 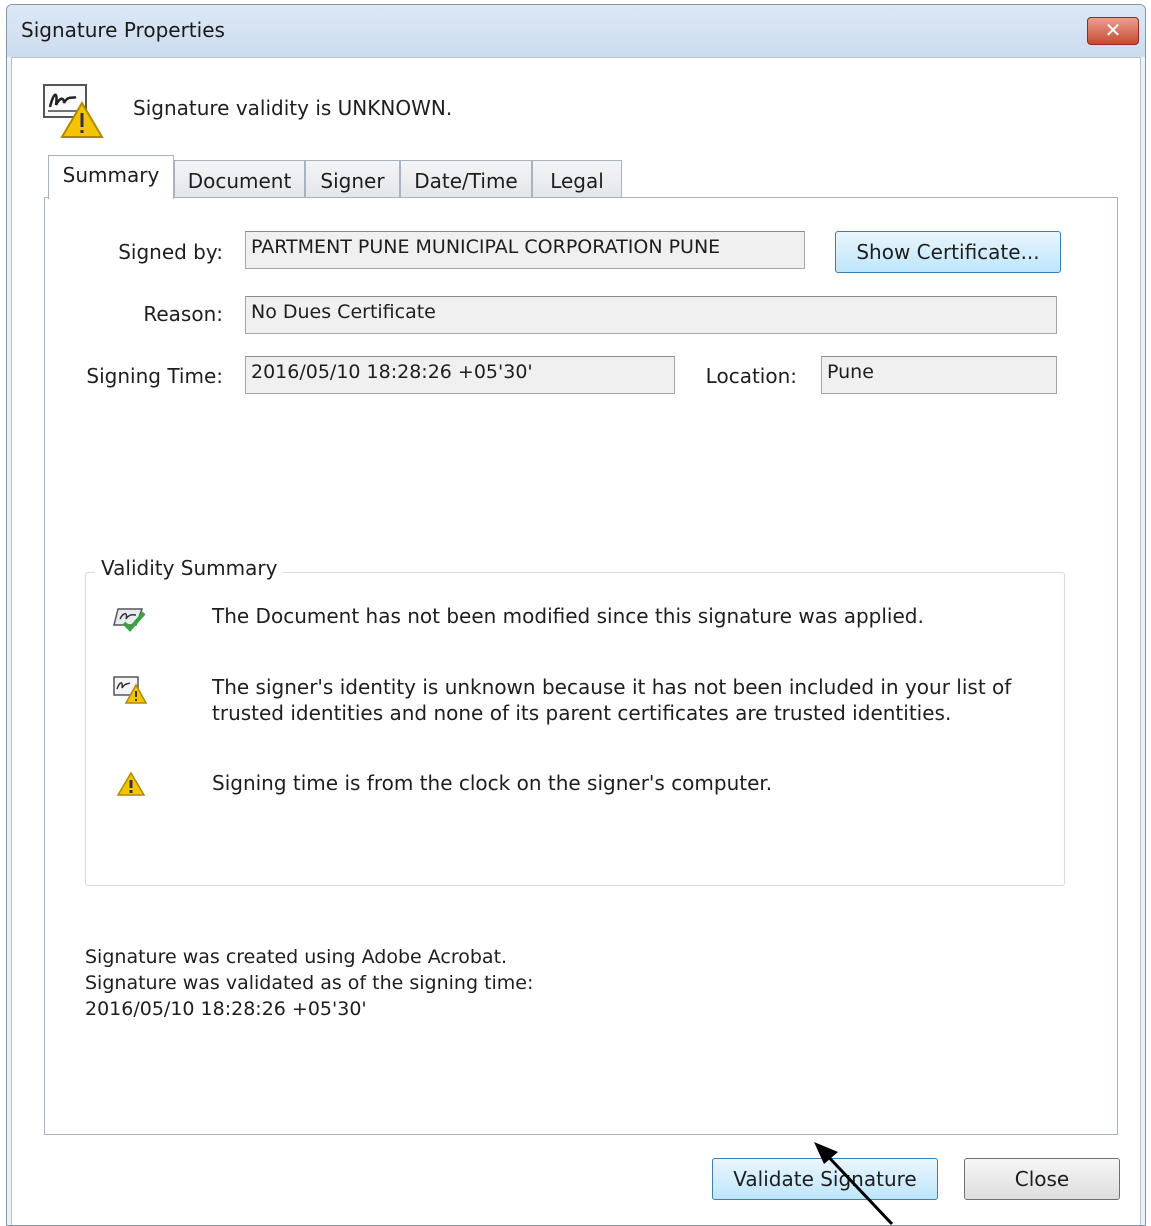 What do you see at coordinates (352, 179) in the screenshot?
I see `tab-signer: Signer` at bounding box center [352, 179].